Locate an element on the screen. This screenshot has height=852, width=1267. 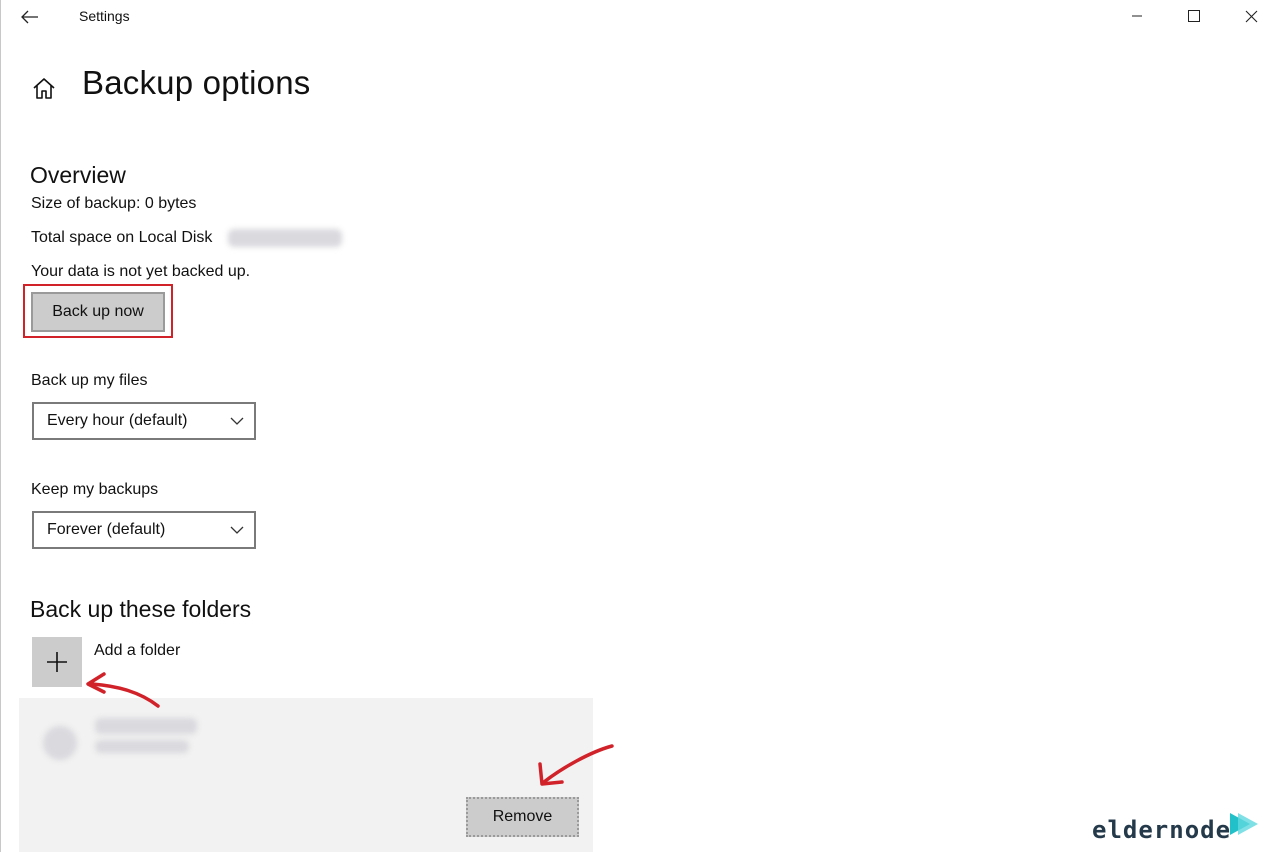
keep-backups-value: Forever (default) is located at coordinates (106, 529).